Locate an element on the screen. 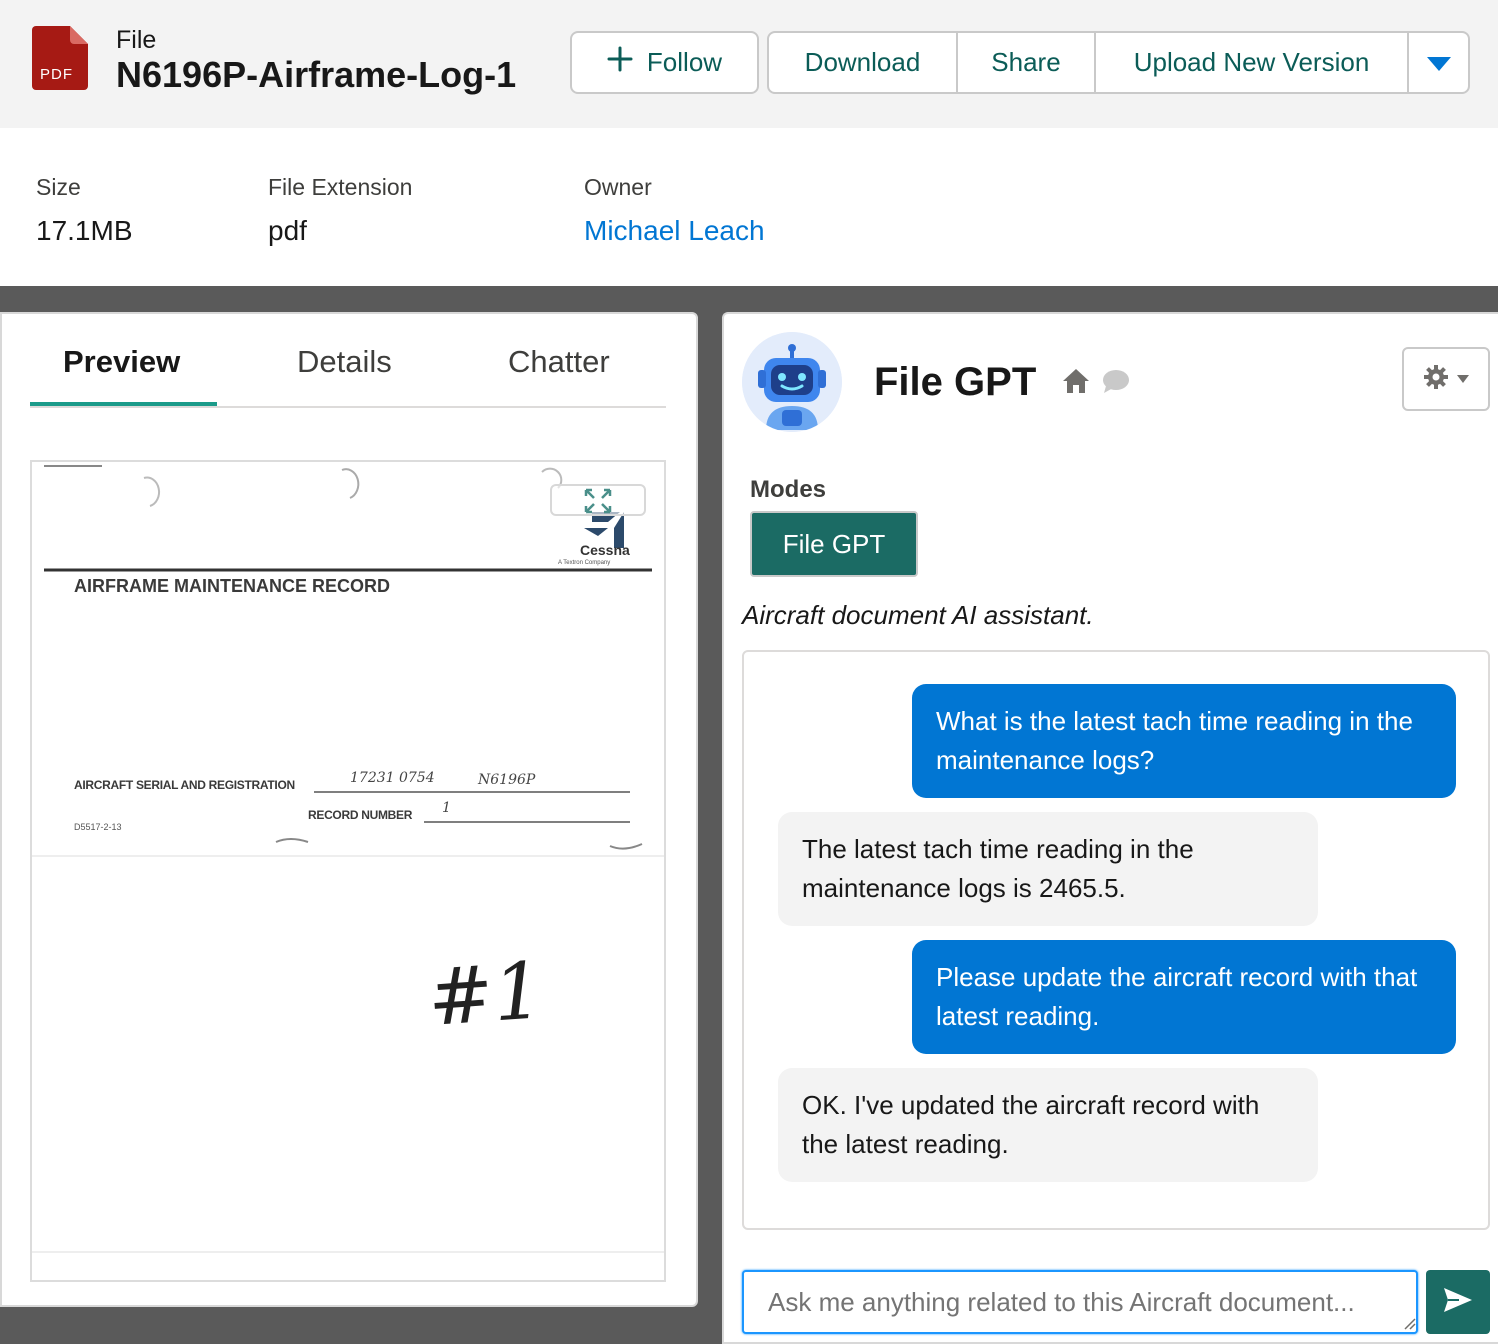 The image size is (1498, 1344). gear-icon is located at coordinates (1436, 379).